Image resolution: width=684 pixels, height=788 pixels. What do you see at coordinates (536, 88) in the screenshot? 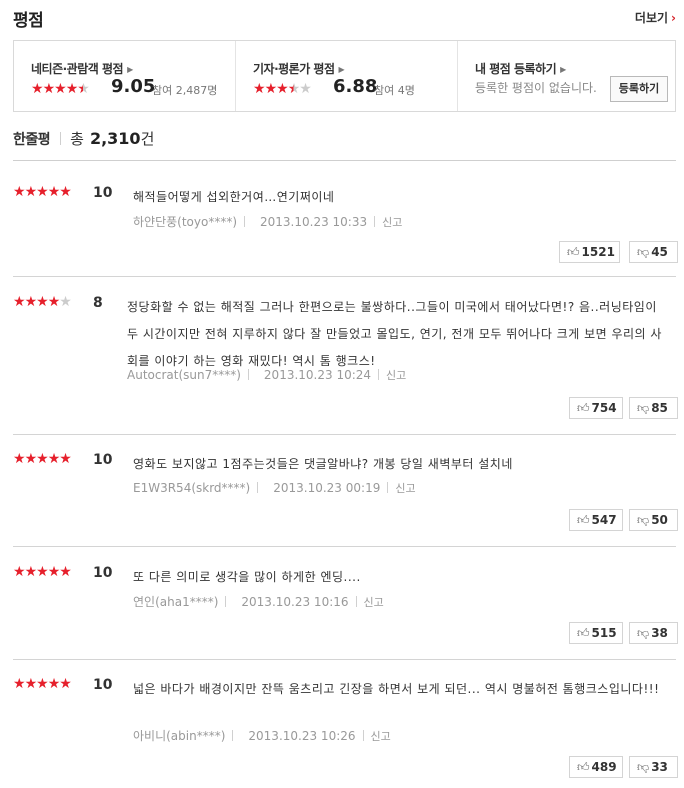
I see `my-rating-empty-text: 등록한 평점이 없습니다.` at bounding box center [536, 88].